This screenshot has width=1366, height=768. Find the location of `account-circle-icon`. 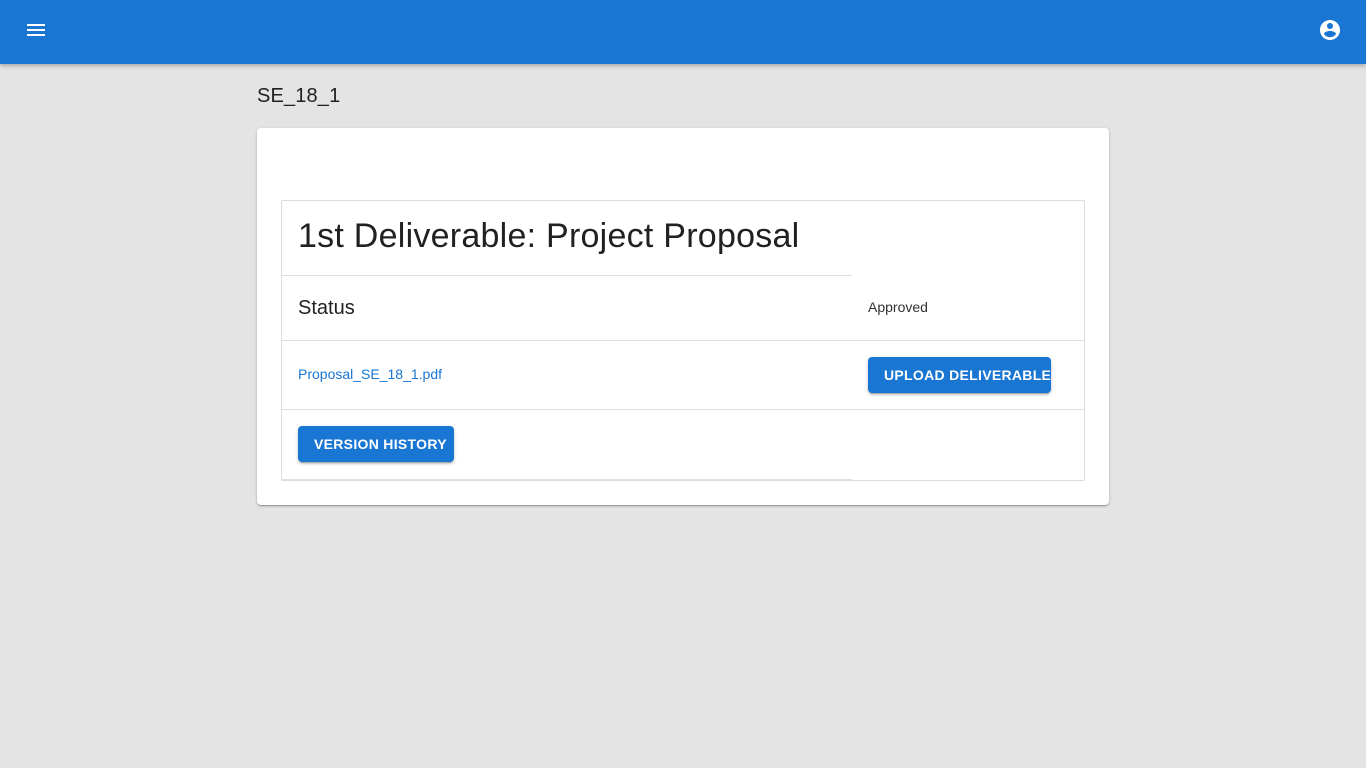

account-circle-icon is located at coordinates (1330, 32).